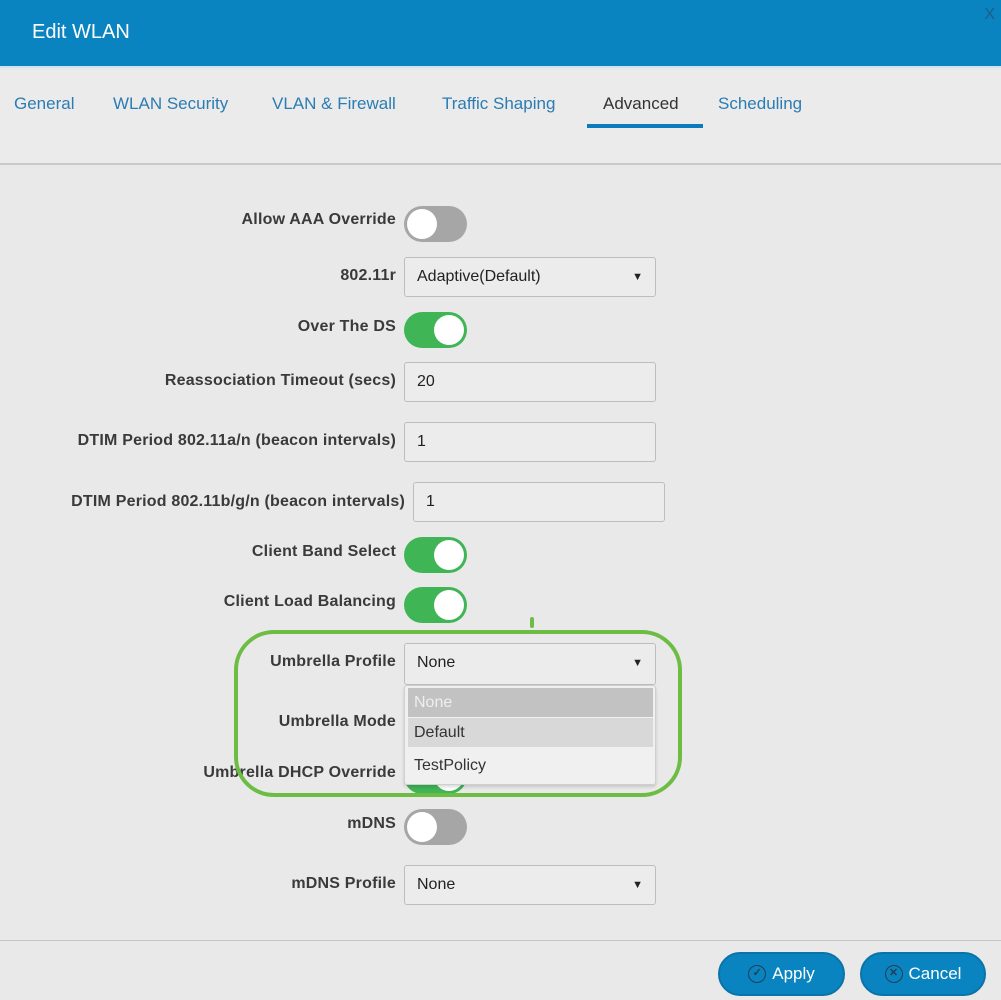 The image size is (1001, 1000). What do you see at coordinates (532, 622) in the screenshot?
I see `highlight-mark` at bounding box center [532, 622].